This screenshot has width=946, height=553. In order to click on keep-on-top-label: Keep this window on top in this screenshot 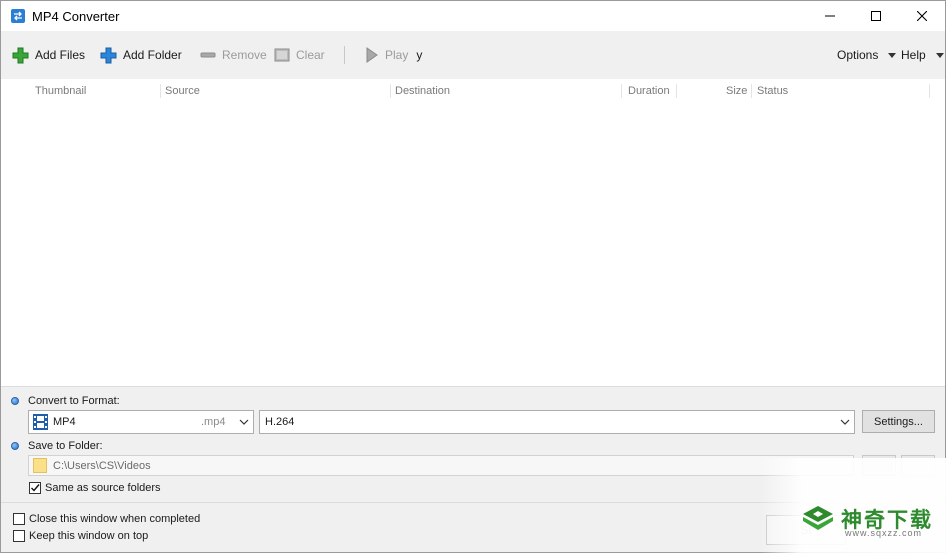, I will do `click(89, 536)`.